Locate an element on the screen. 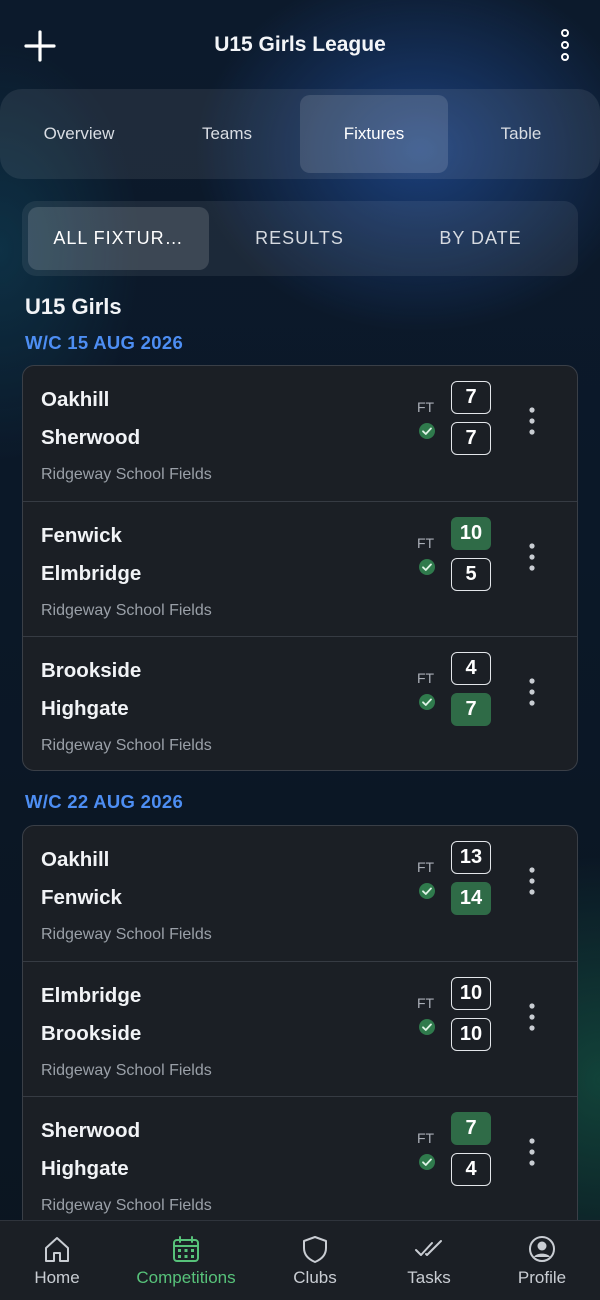 The height and width of the screenshot is (1300, 600). tab-fixtures: Fixtures is located at coordinates (374, 134).